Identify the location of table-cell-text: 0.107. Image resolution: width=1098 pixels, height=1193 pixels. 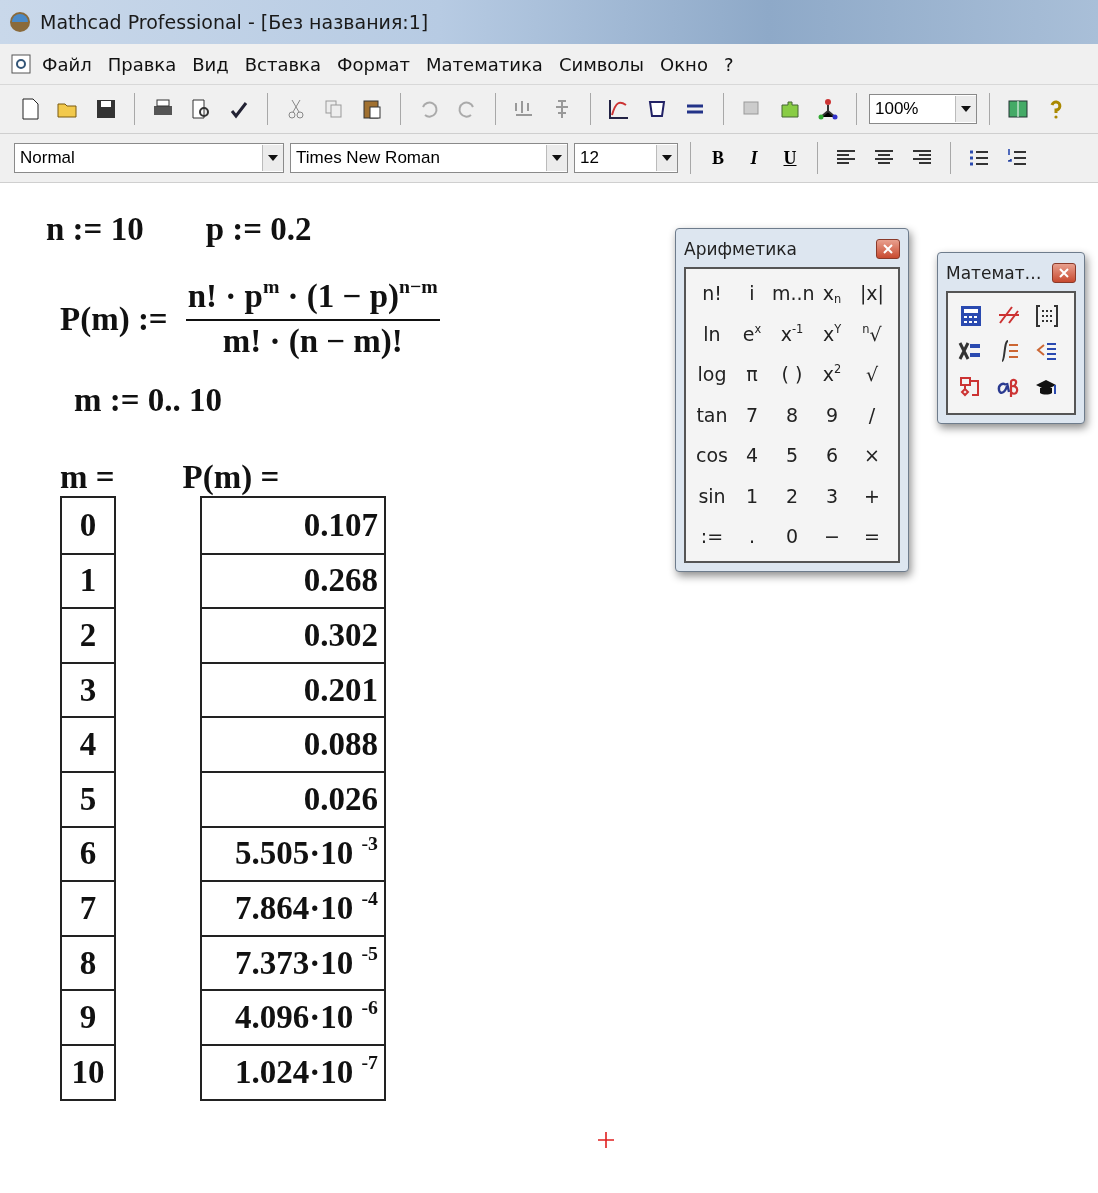
(340, 525).